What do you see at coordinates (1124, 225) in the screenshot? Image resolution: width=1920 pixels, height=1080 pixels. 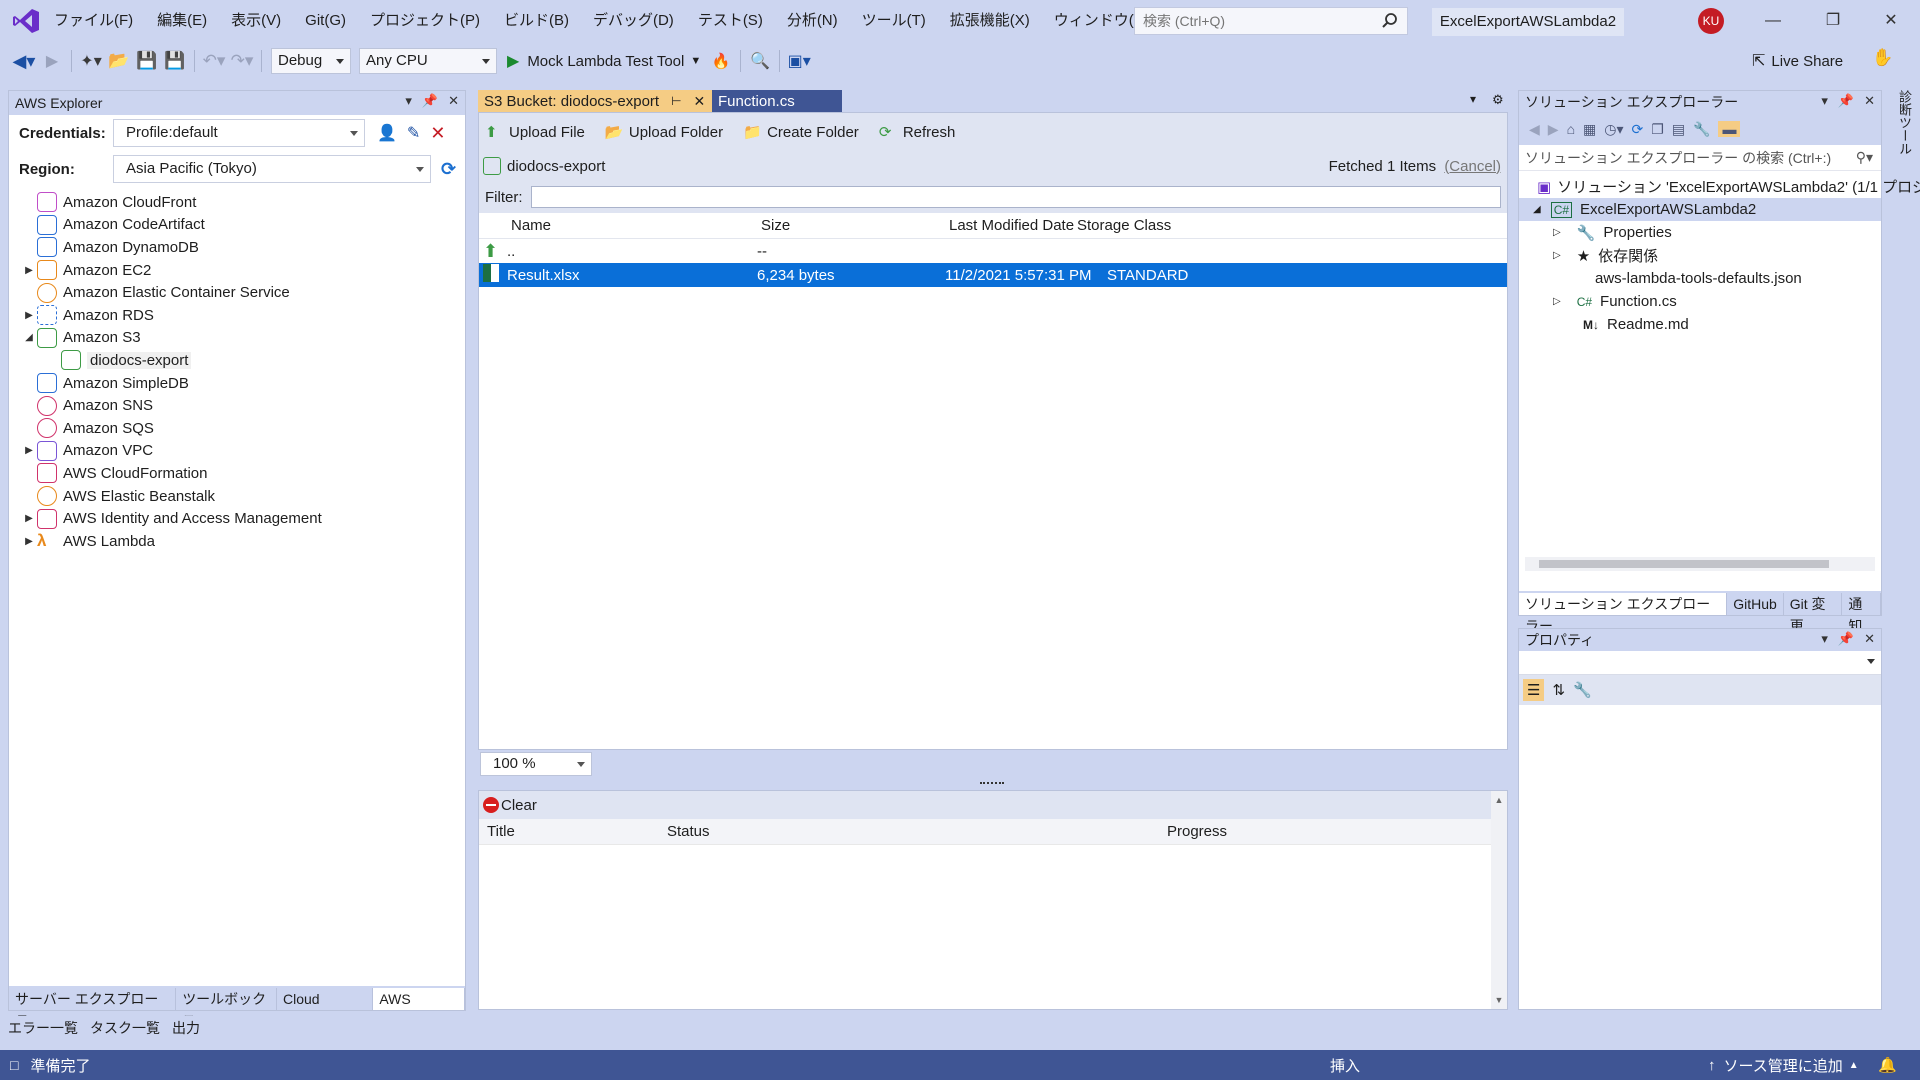 I see `column-storage-class: Storage Class` at bounding box center [1124, 225].